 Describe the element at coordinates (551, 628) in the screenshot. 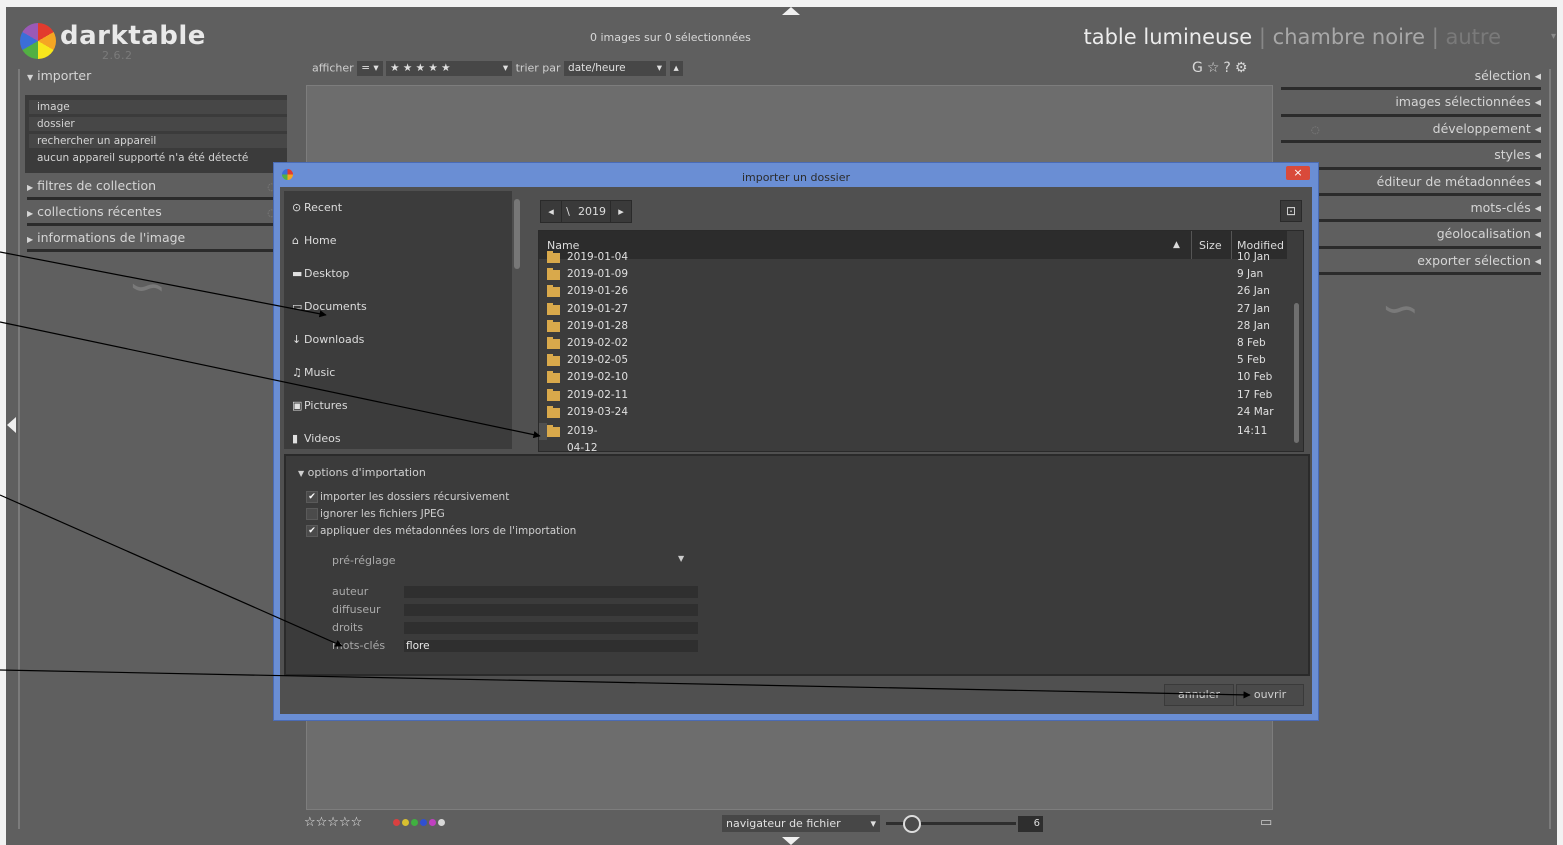

I see `rights-field` at that location.